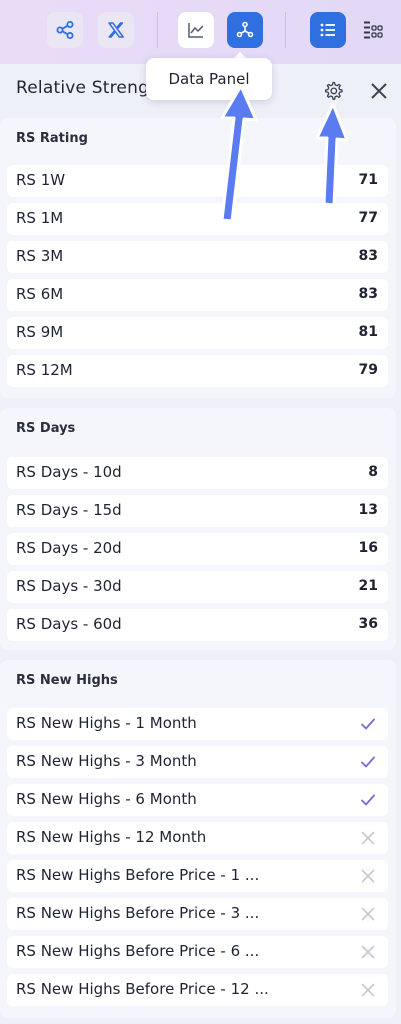  Describe the element at coordinates (197, 549) in the screenshot. I see `list-item: RS Days - 20d 16` at that location.